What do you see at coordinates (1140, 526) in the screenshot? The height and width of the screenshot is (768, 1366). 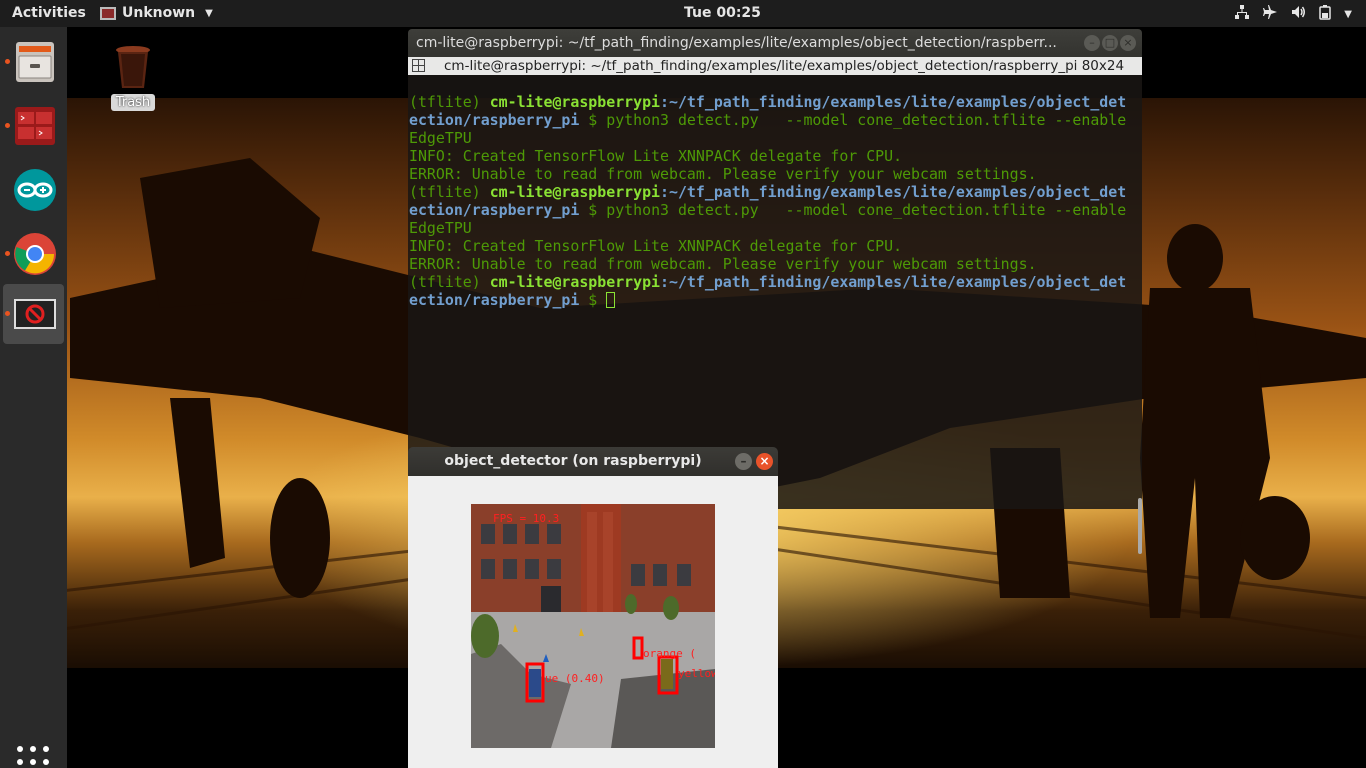 I see `terminal-scrollbar` at bounding box center [1140, 526].